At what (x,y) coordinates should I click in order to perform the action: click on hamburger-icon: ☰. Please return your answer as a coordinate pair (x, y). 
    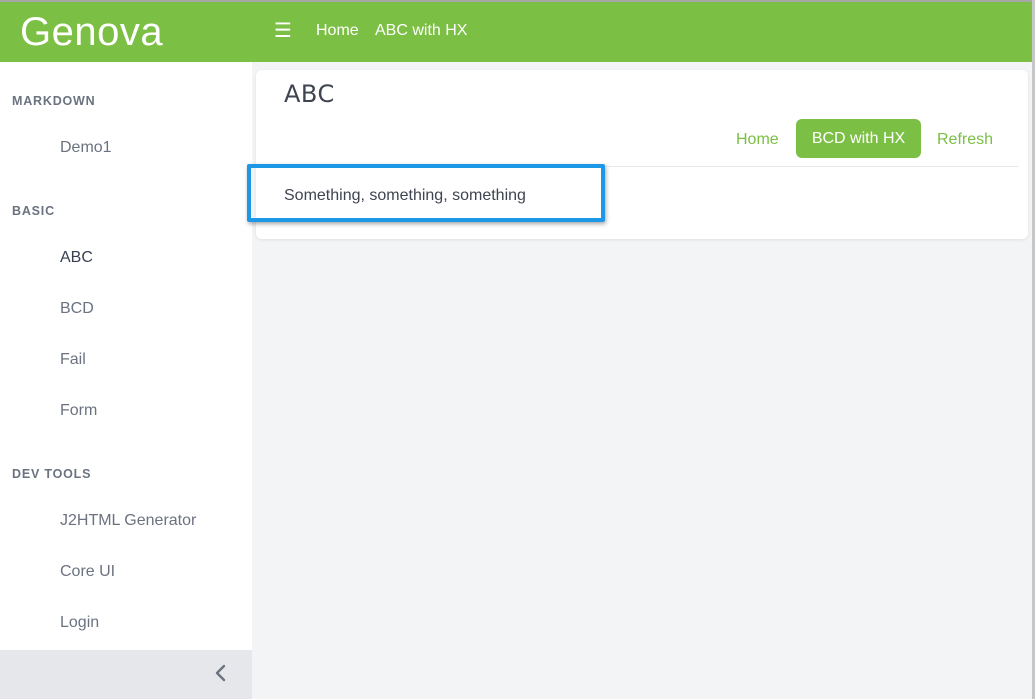
    Looking at the image, I should click on (283, 30).